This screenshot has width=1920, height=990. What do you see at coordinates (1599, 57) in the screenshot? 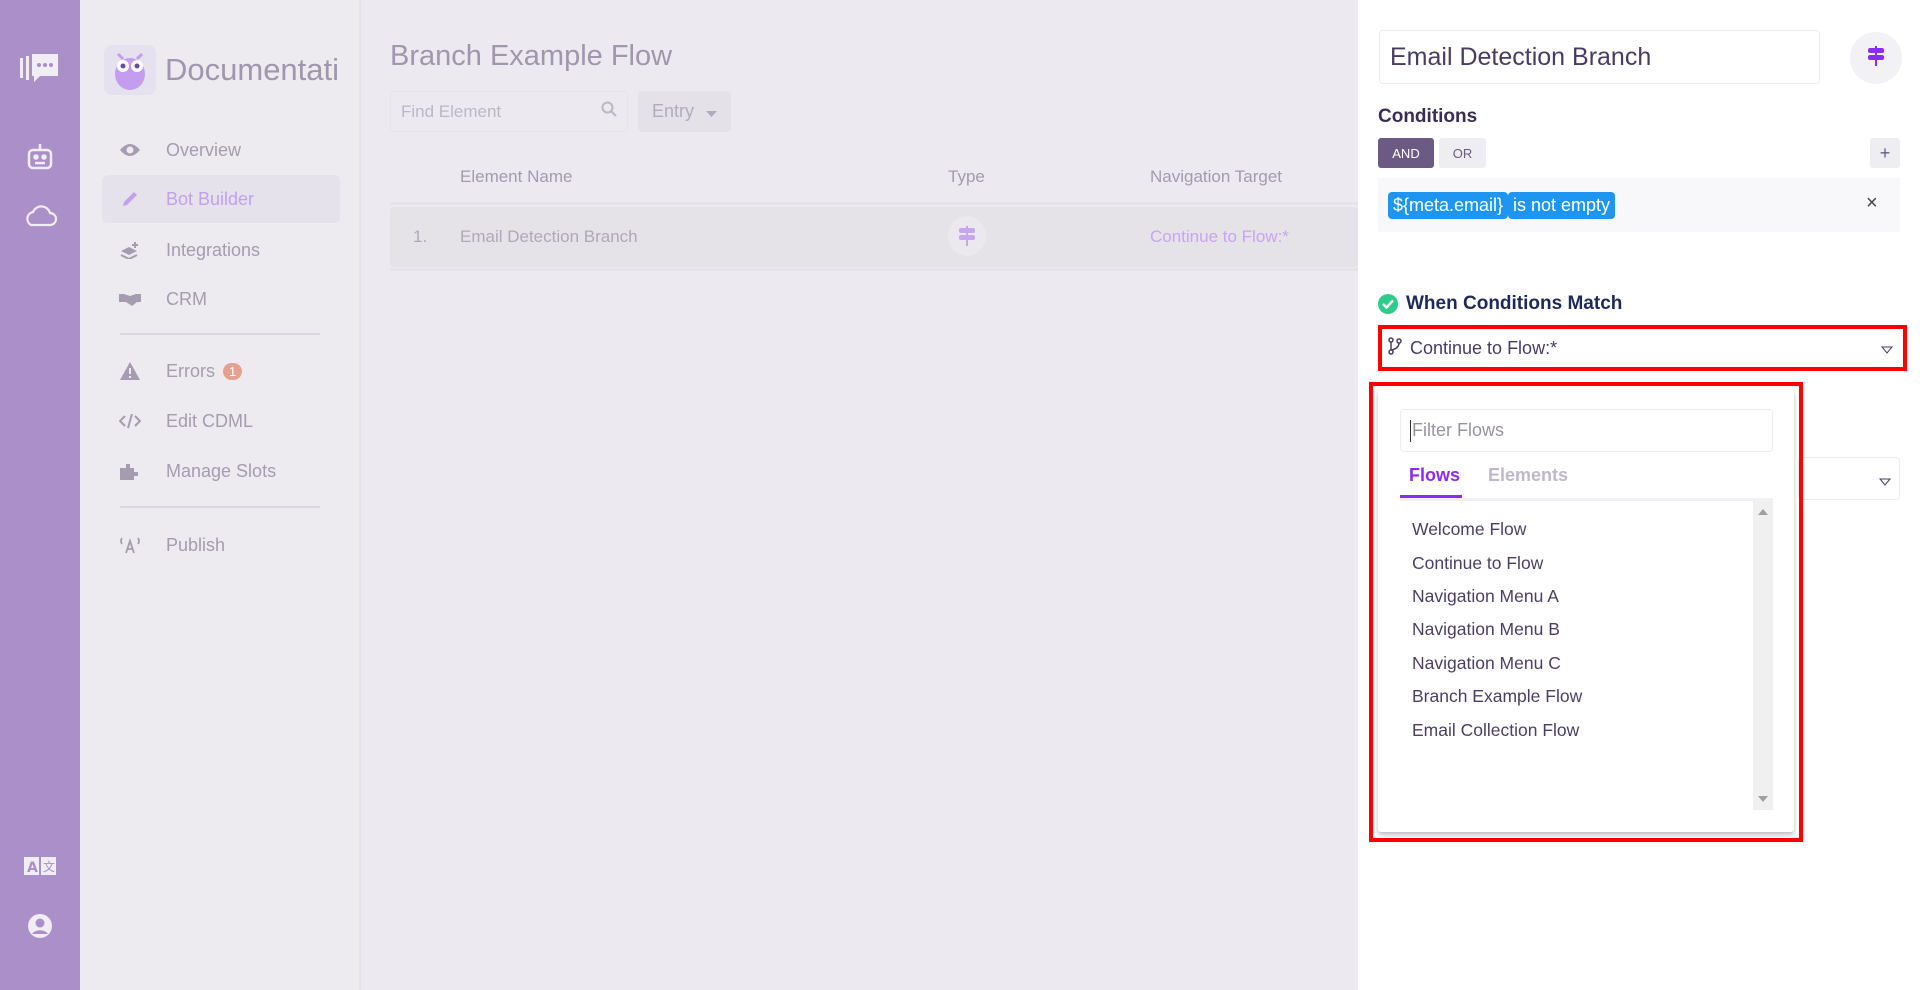
I see `element-name-input: Email Detection Branch` at bounding box center [1599, 57].